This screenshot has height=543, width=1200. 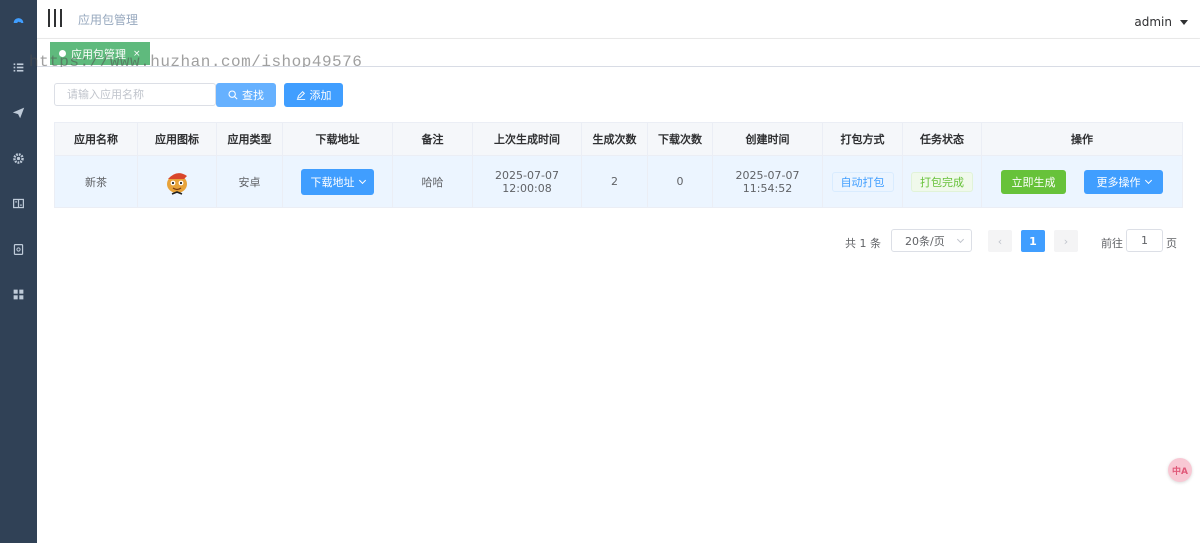 I want to click on next-page-button: ›, so click(x=1066, y=241).